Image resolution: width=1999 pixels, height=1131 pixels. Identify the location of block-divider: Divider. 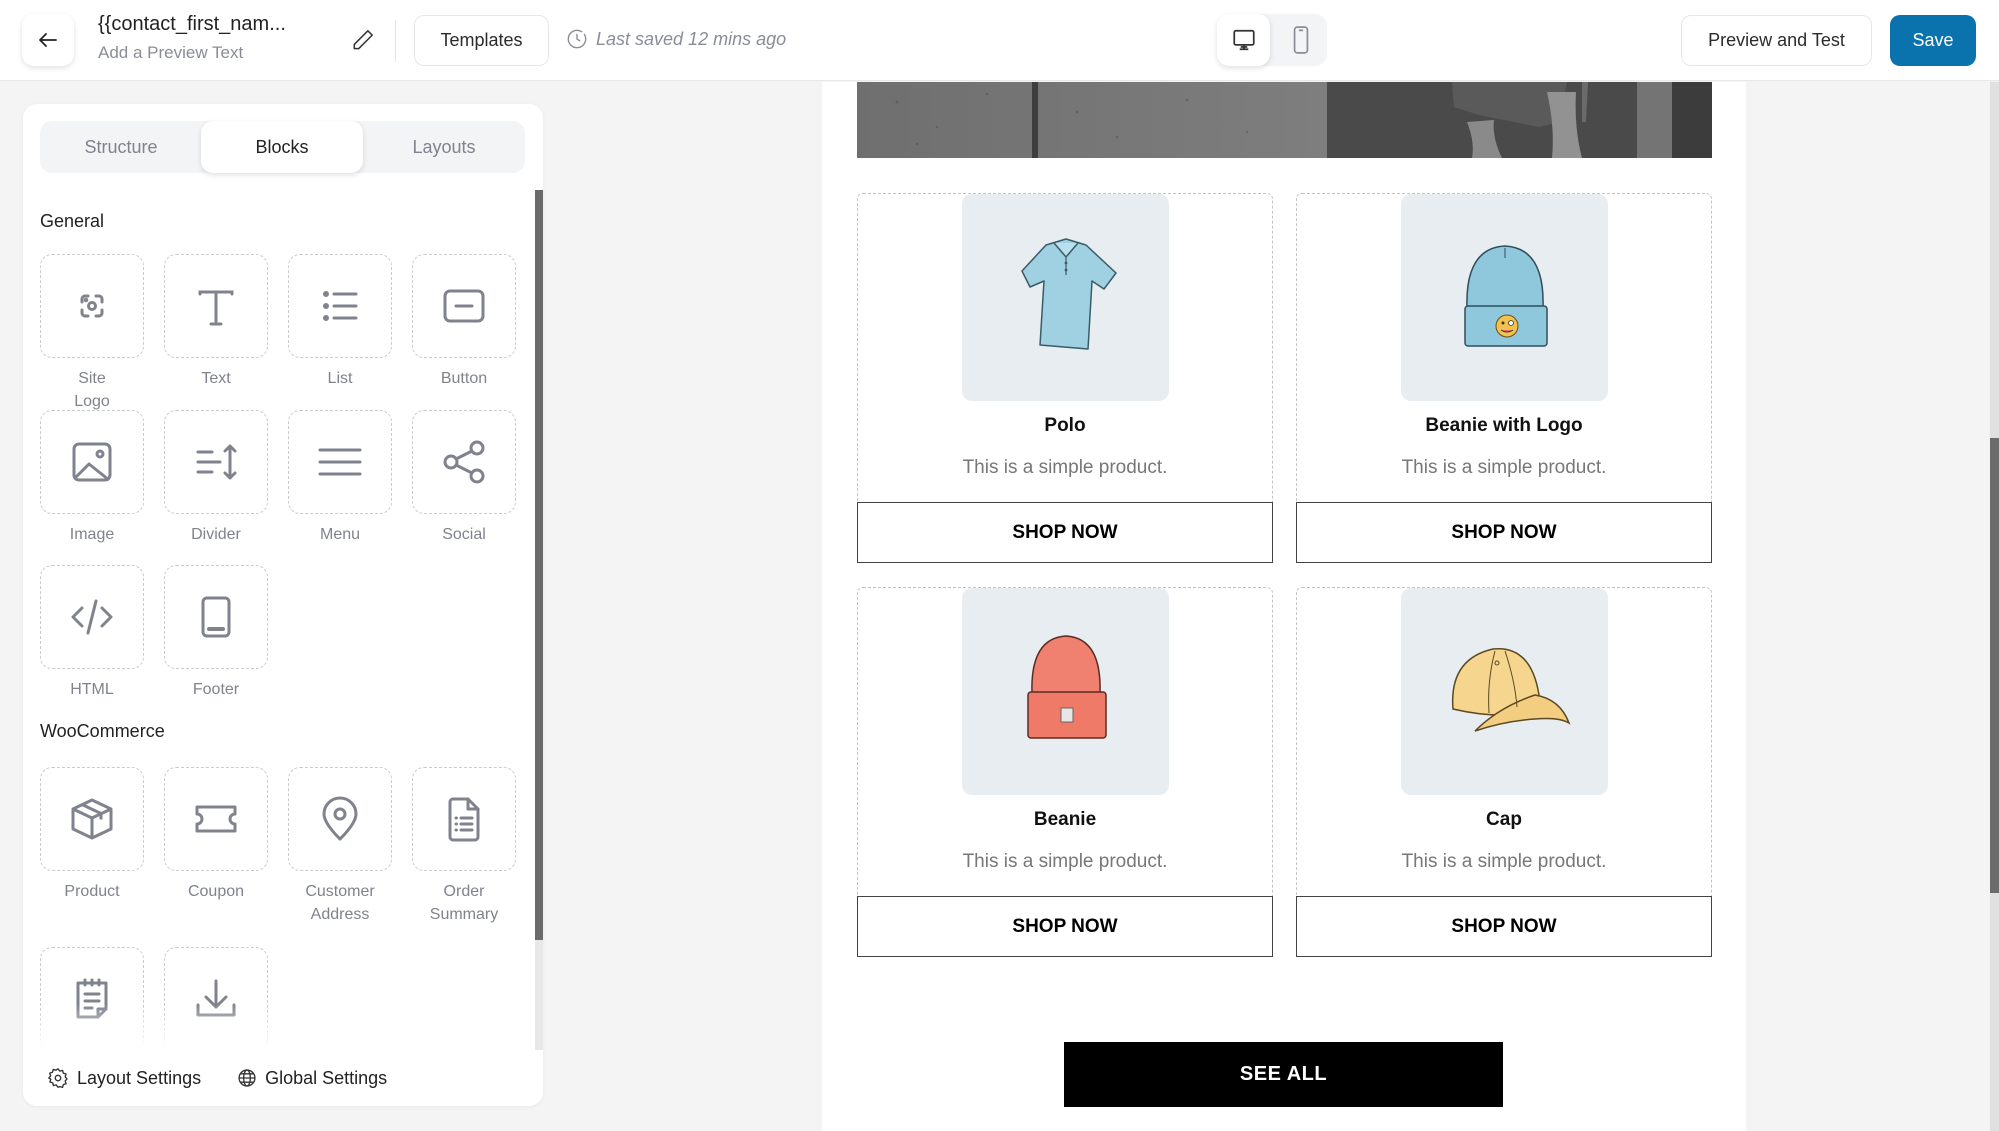
(216, 478).